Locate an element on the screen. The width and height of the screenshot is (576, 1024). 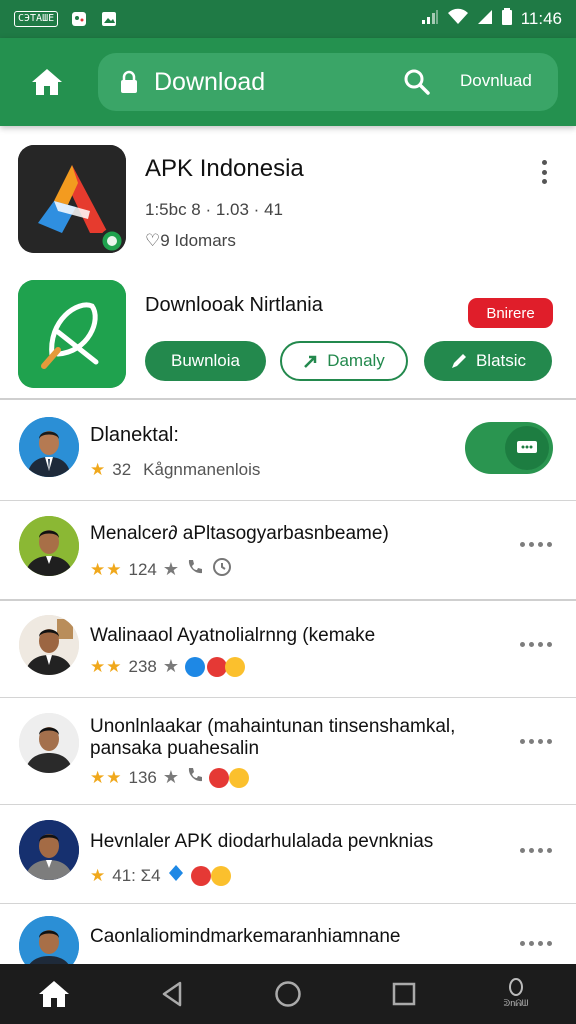
status-badge: Bnirere is located at coordinates (510, 313).